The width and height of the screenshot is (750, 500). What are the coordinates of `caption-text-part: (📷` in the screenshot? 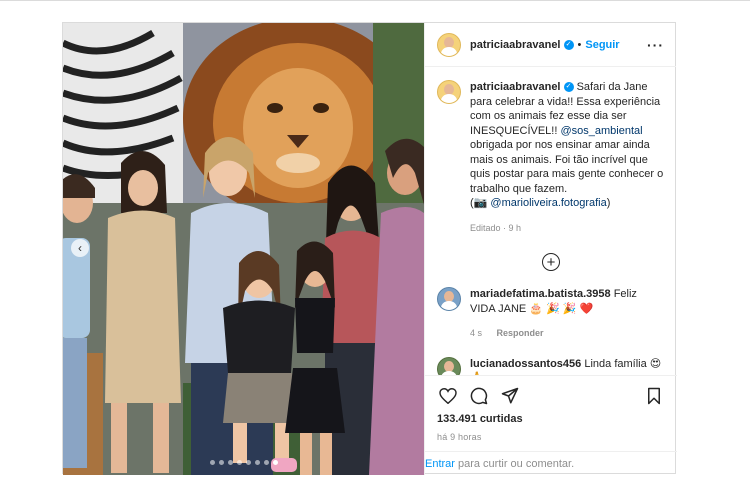 It's located at (480, 203).